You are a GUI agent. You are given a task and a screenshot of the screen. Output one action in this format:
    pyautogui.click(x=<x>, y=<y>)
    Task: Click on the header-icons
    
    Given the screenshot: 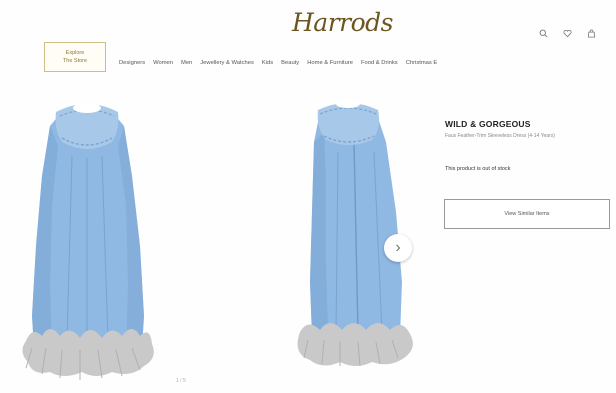 What is the action you would take?
    pyautogui.click(x=567, y=33)
    